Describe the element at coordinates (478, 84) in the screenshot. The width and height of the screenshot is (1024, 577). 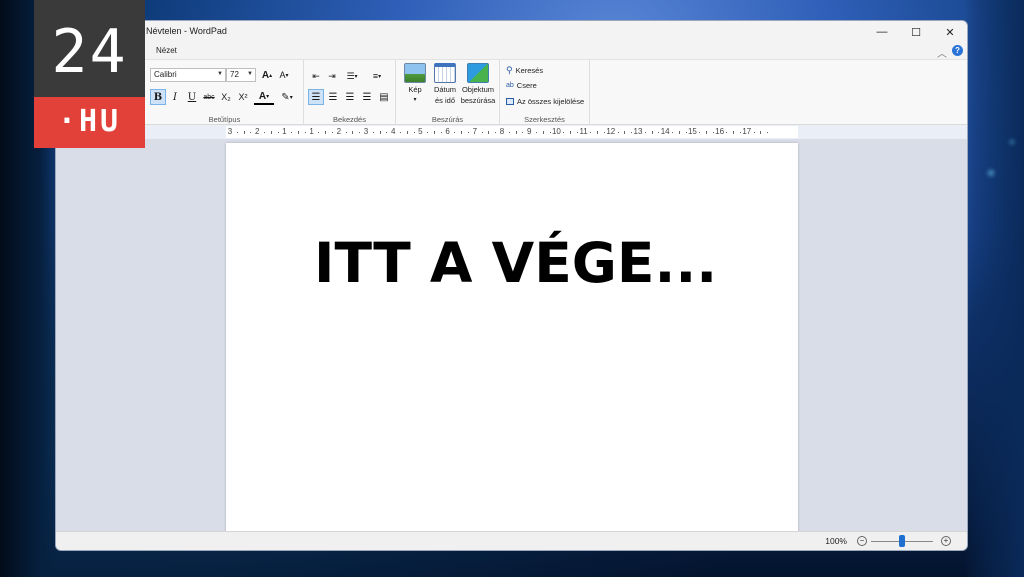
I see `insert-object-button: Objektum beszúrása` at that location.